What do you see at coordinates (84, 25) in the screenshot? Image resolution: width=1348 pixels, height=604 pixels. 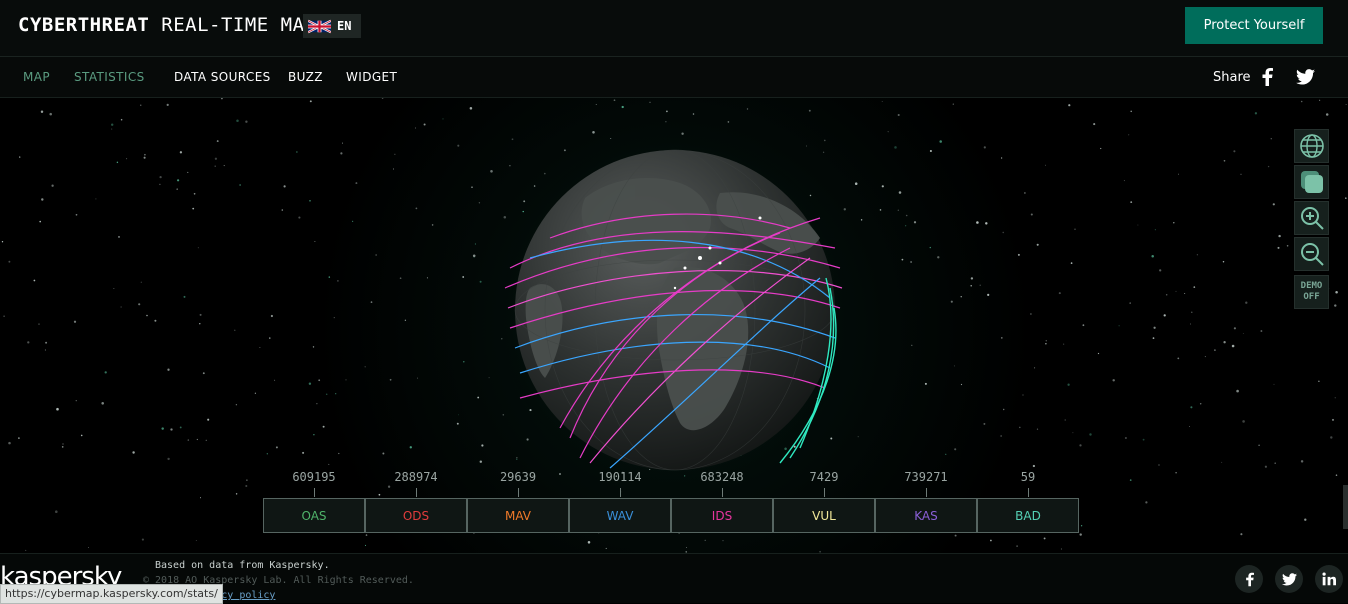 I see `site-title-bold: CYBERTHREAT` at bounding box center [84, 25].